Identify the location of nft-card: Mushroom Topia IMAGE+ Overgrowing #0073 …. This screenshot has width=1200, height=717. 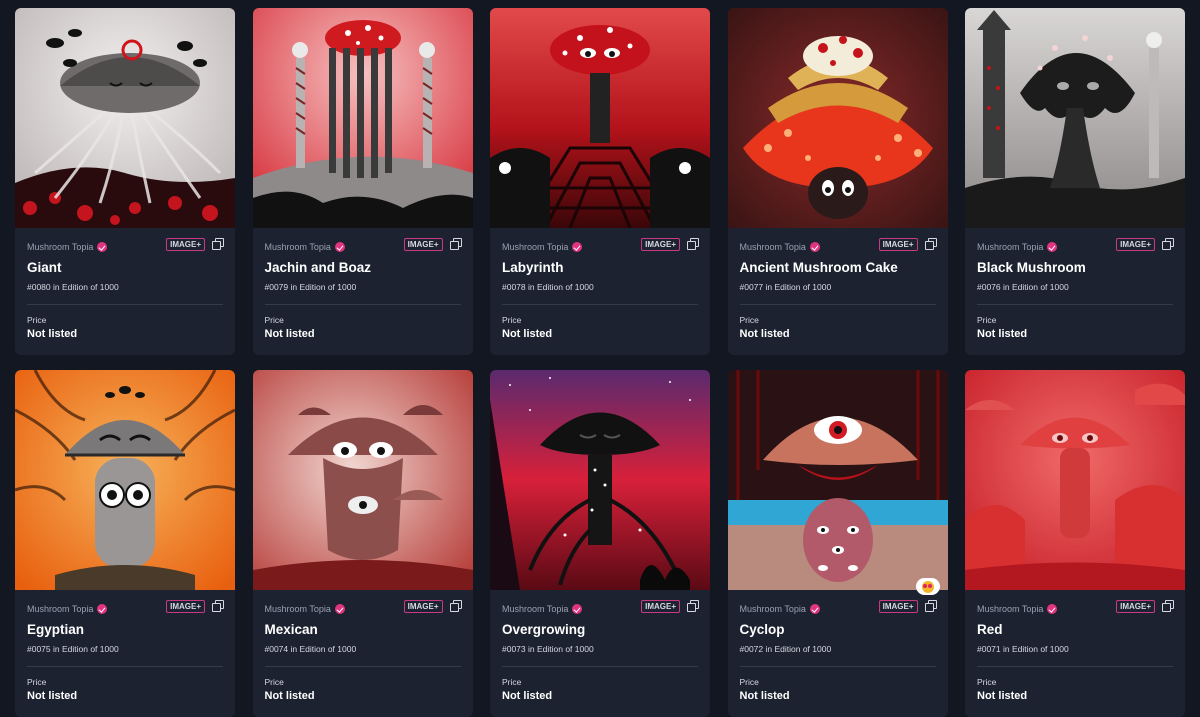
(600, 543).